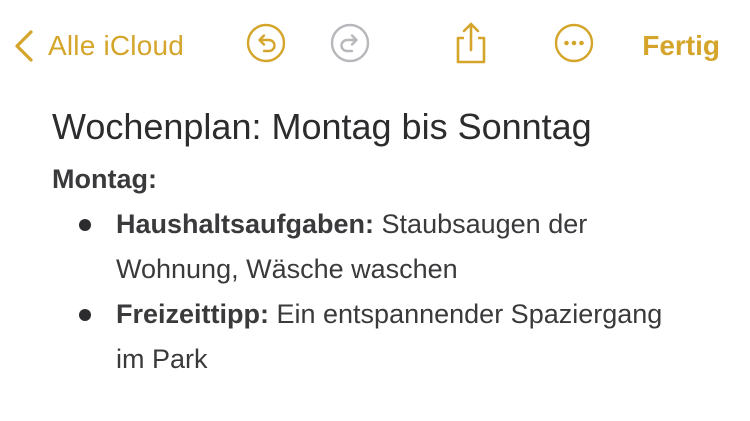 The width and height of the screenshot is (750, 421). I want to click on list-item-term: Haushaltsaufgaben:, so click(245, 224).